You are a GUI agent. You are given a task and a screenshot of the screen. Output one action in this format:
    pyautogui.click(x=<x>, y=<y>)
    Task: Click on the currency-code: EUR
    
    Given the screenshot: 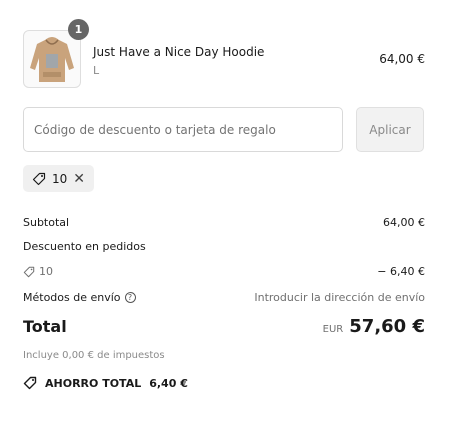 What is the action you would take?
    pyautogui.click(x=333, y=329)
    